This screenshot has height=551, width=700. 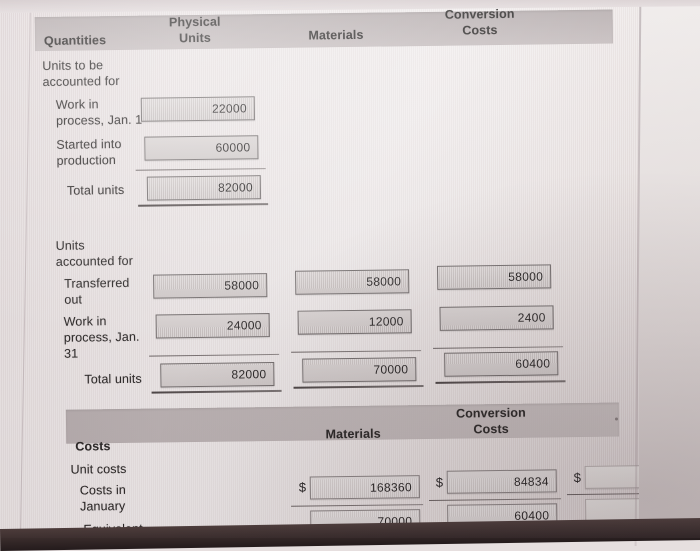 What do you see at coordinates (479, 22) in the screenshot?
I see `column-header-conversion-costs: Conversion Costs` at bounding box center [479, 22].